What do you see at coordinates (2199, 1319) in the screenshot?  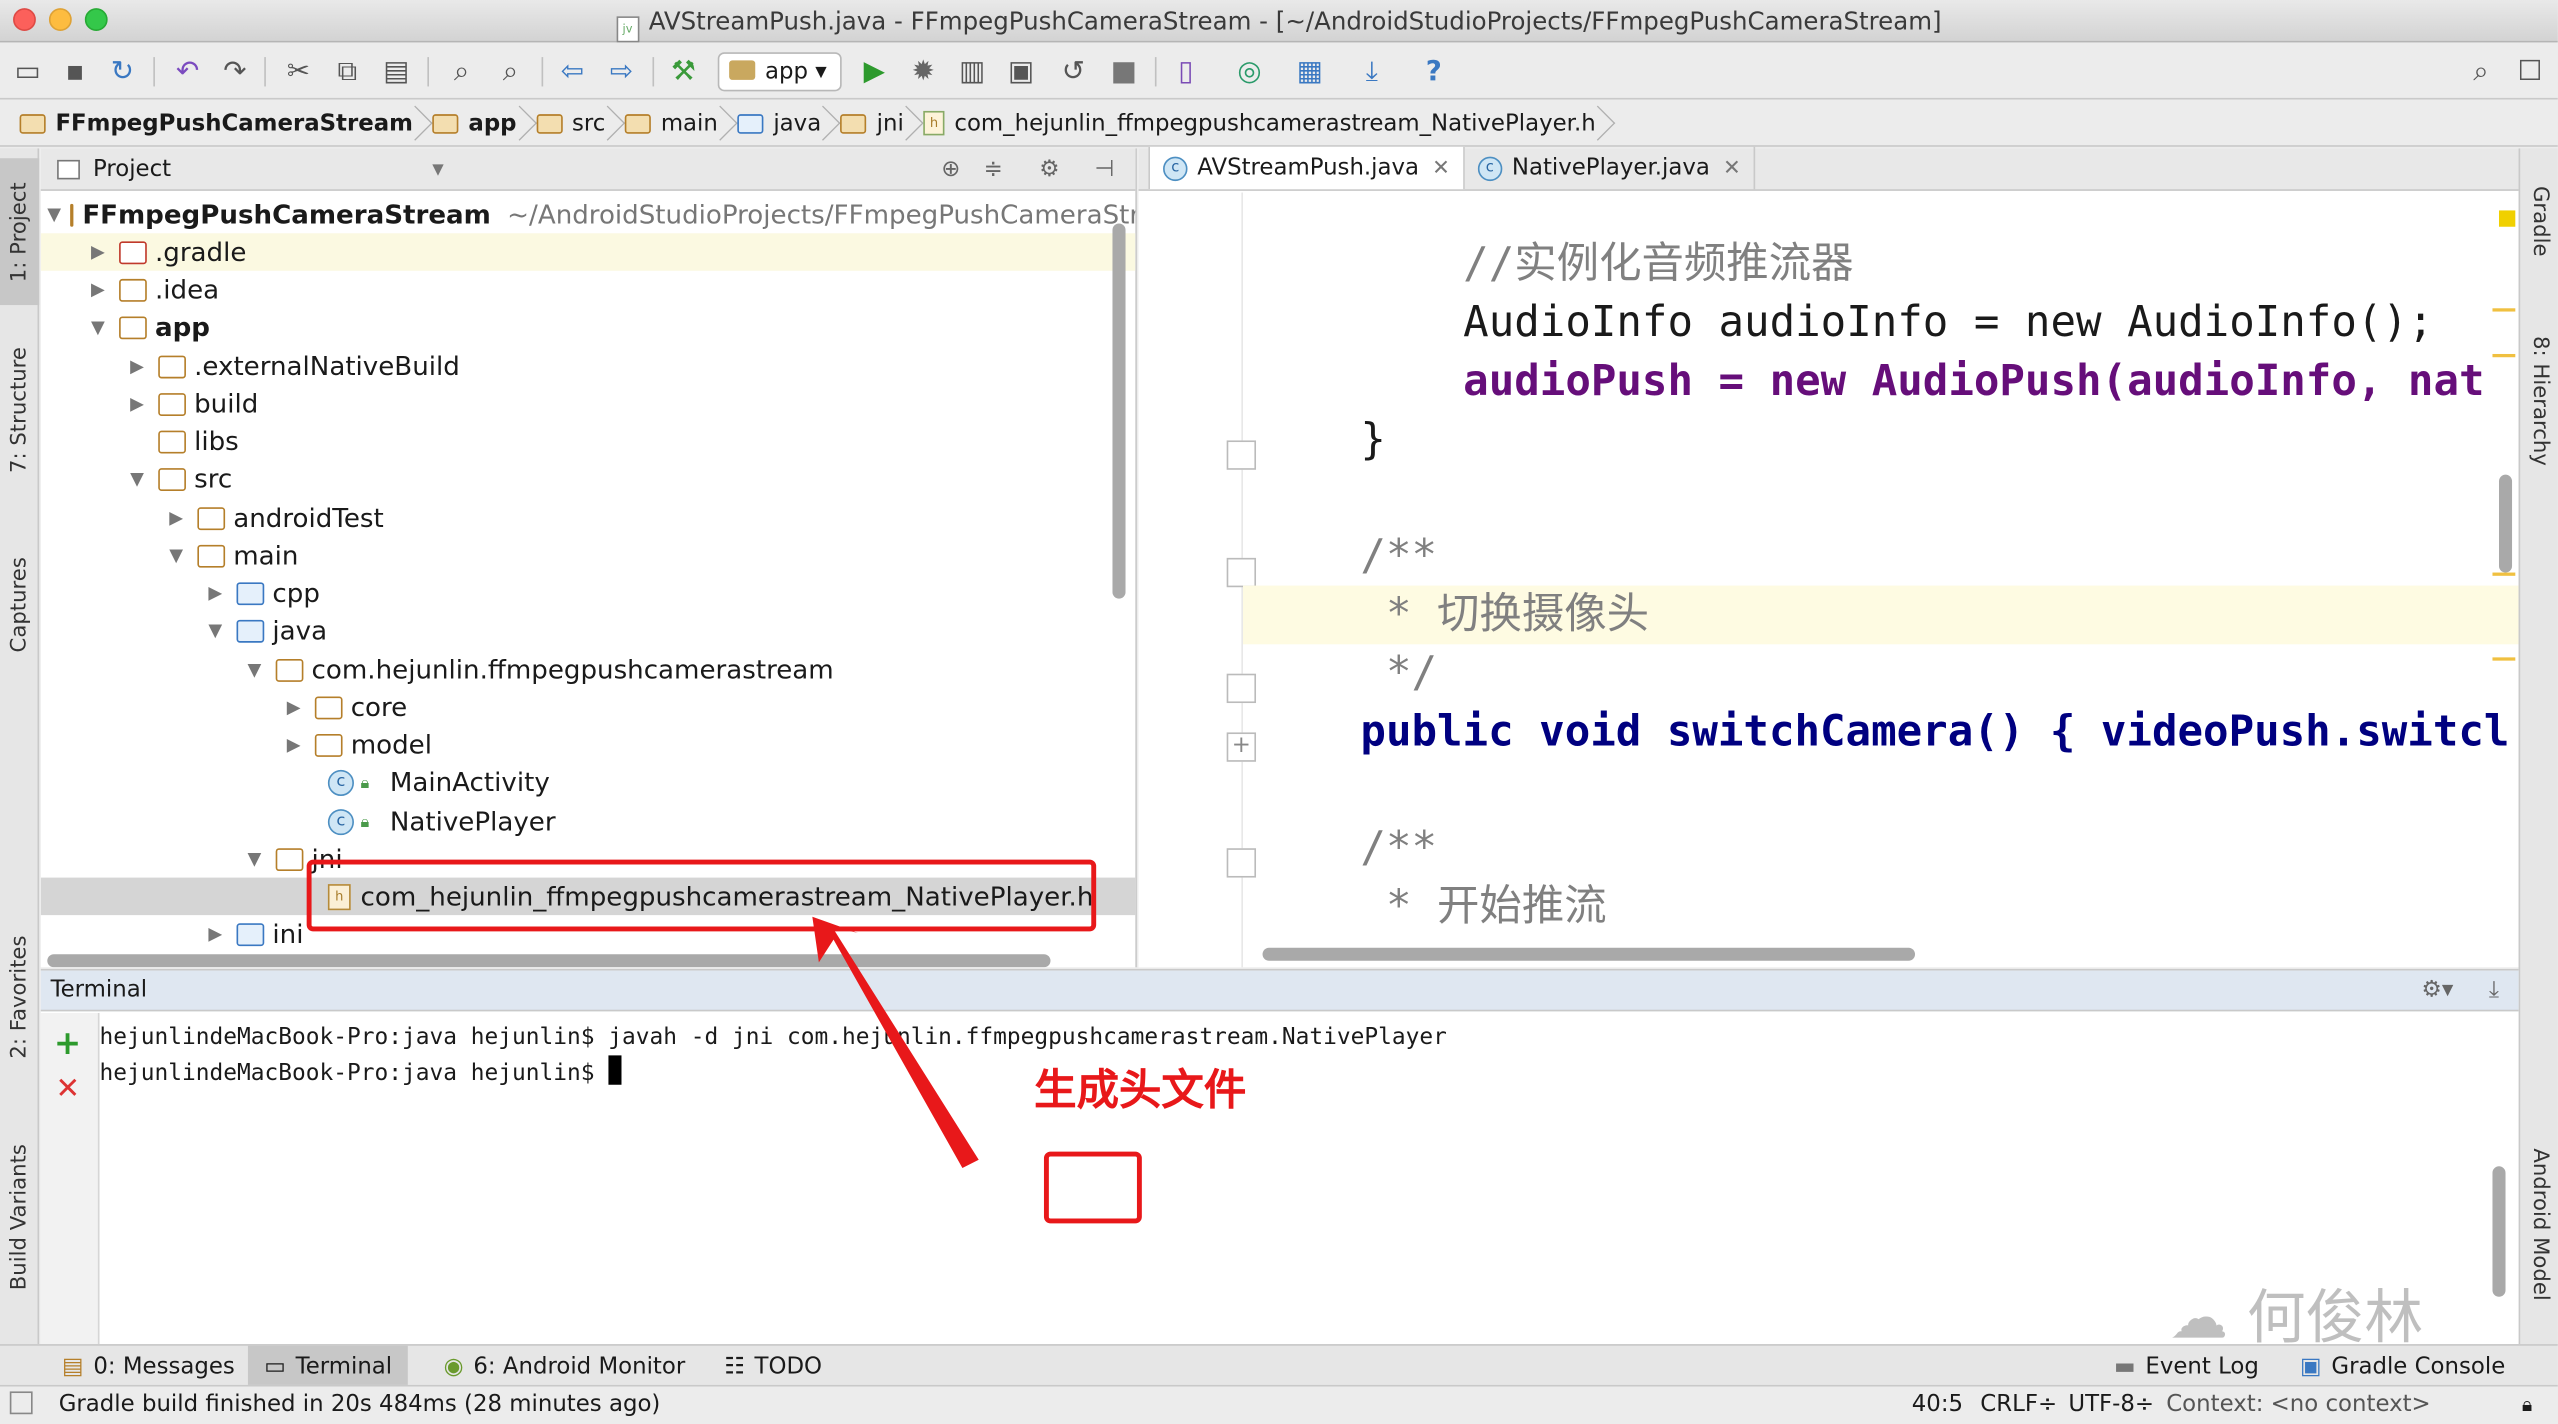 I see `wechat-logo-icon: ☁︎` at bounding box center [2199, 1319].